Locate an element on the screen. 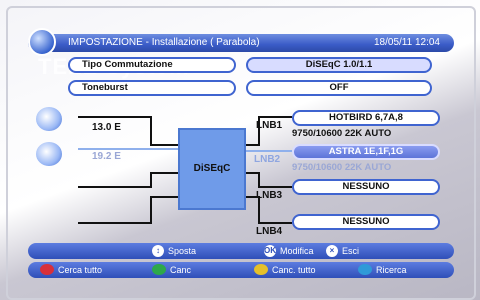  wire-input-1-connect is located at coordinates (164, 145).